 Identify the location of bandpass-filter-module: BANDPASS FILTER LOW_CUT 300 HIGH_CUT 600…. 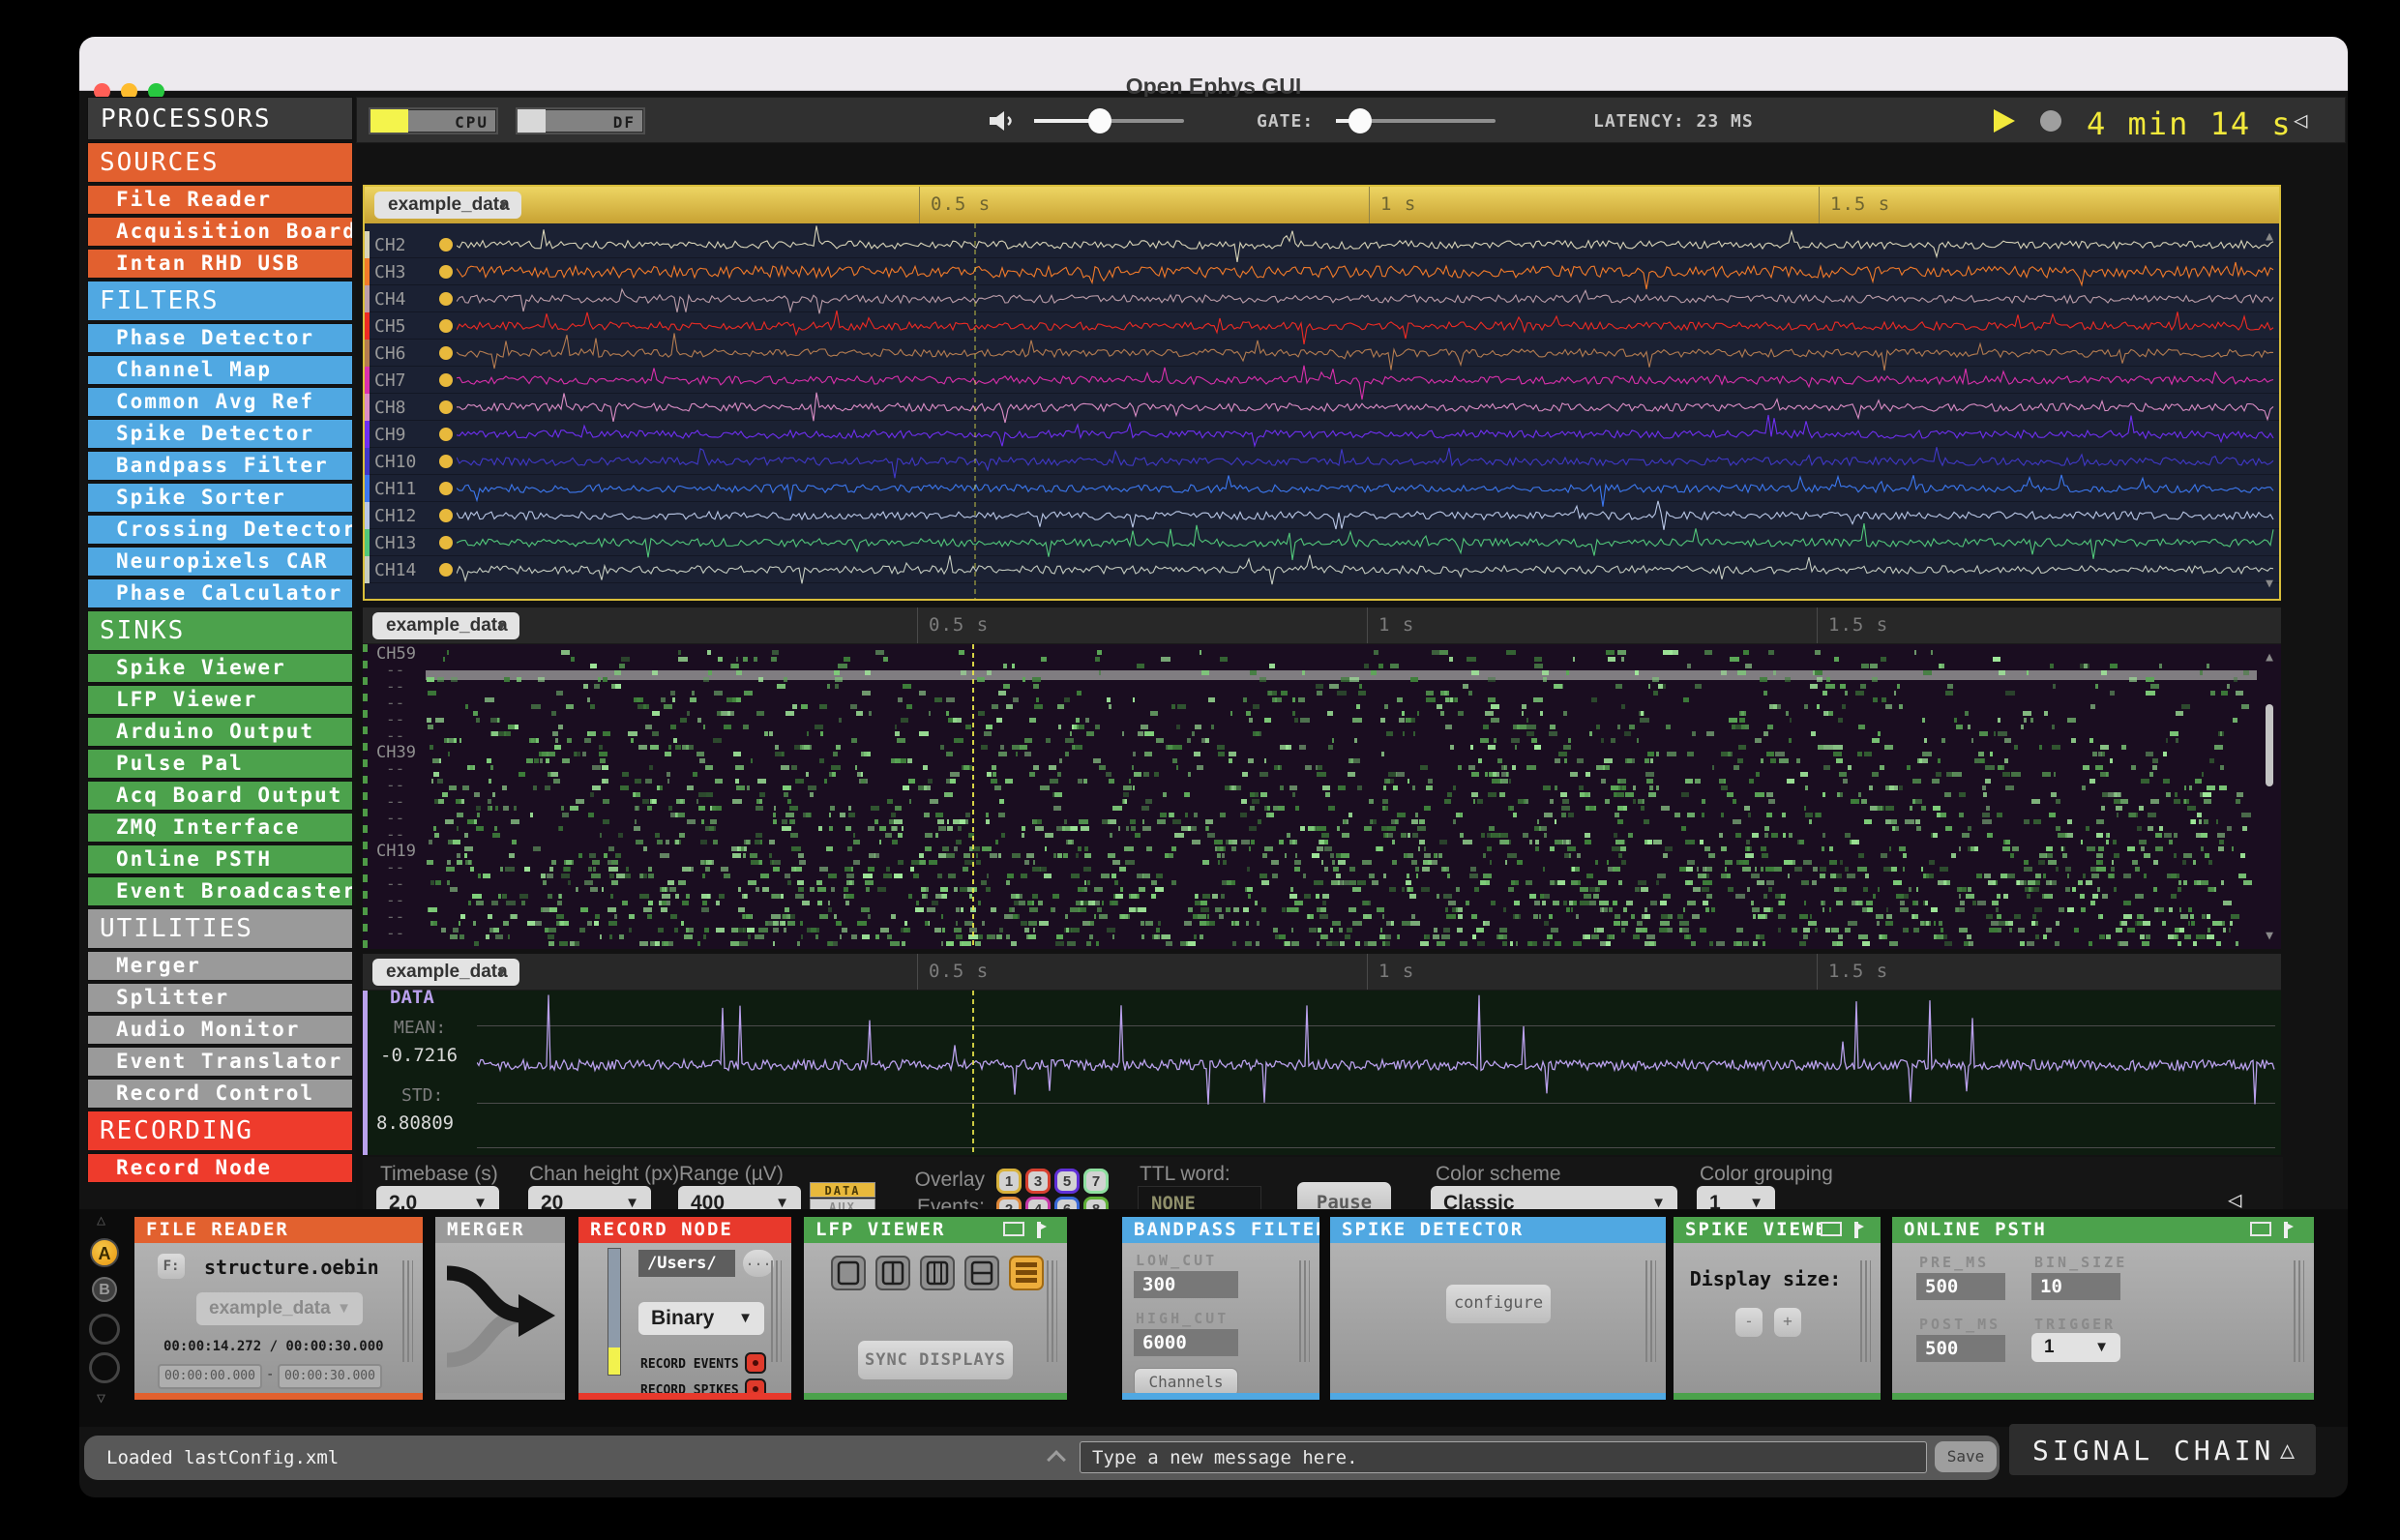
(1220, 1308).